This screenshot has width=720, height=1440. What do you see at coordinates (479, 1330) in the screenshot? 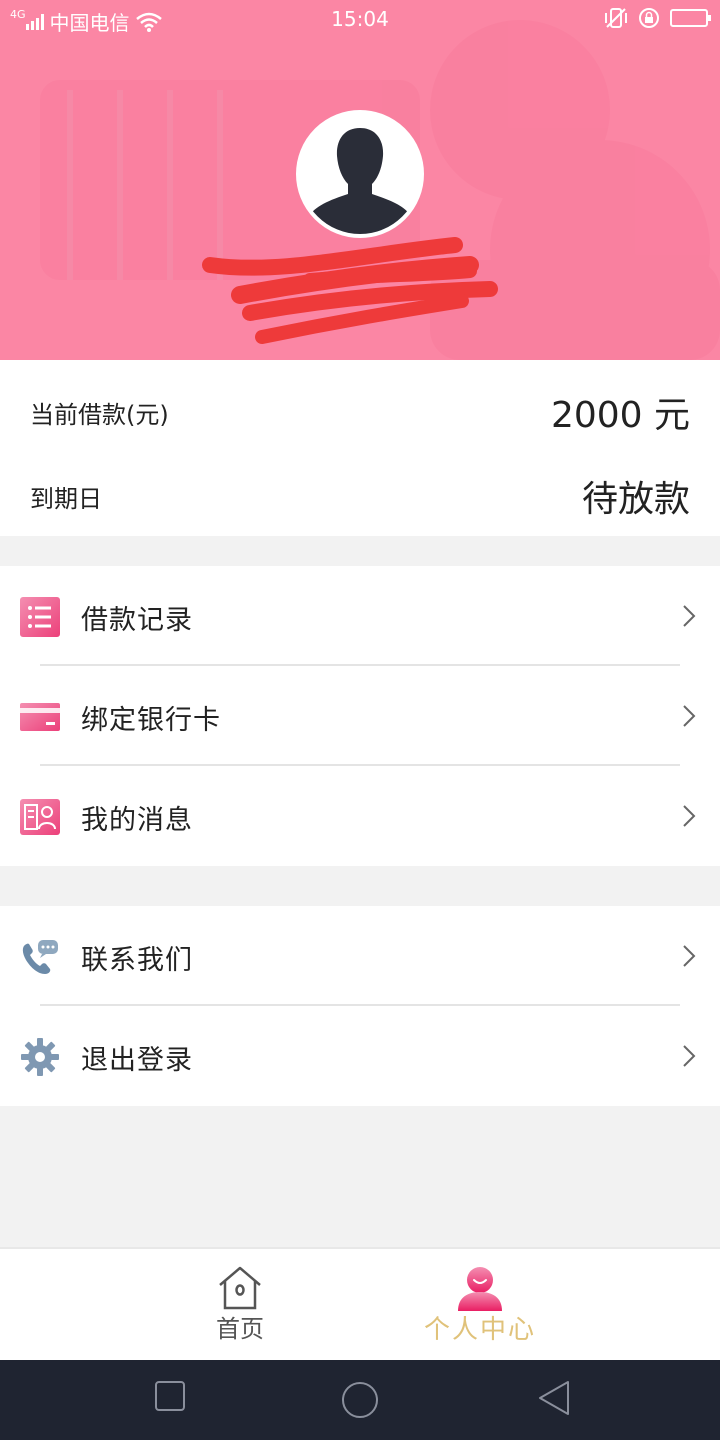
I see `tab-personal-center-label: 个人中心` at bounding box center [479, 1330].